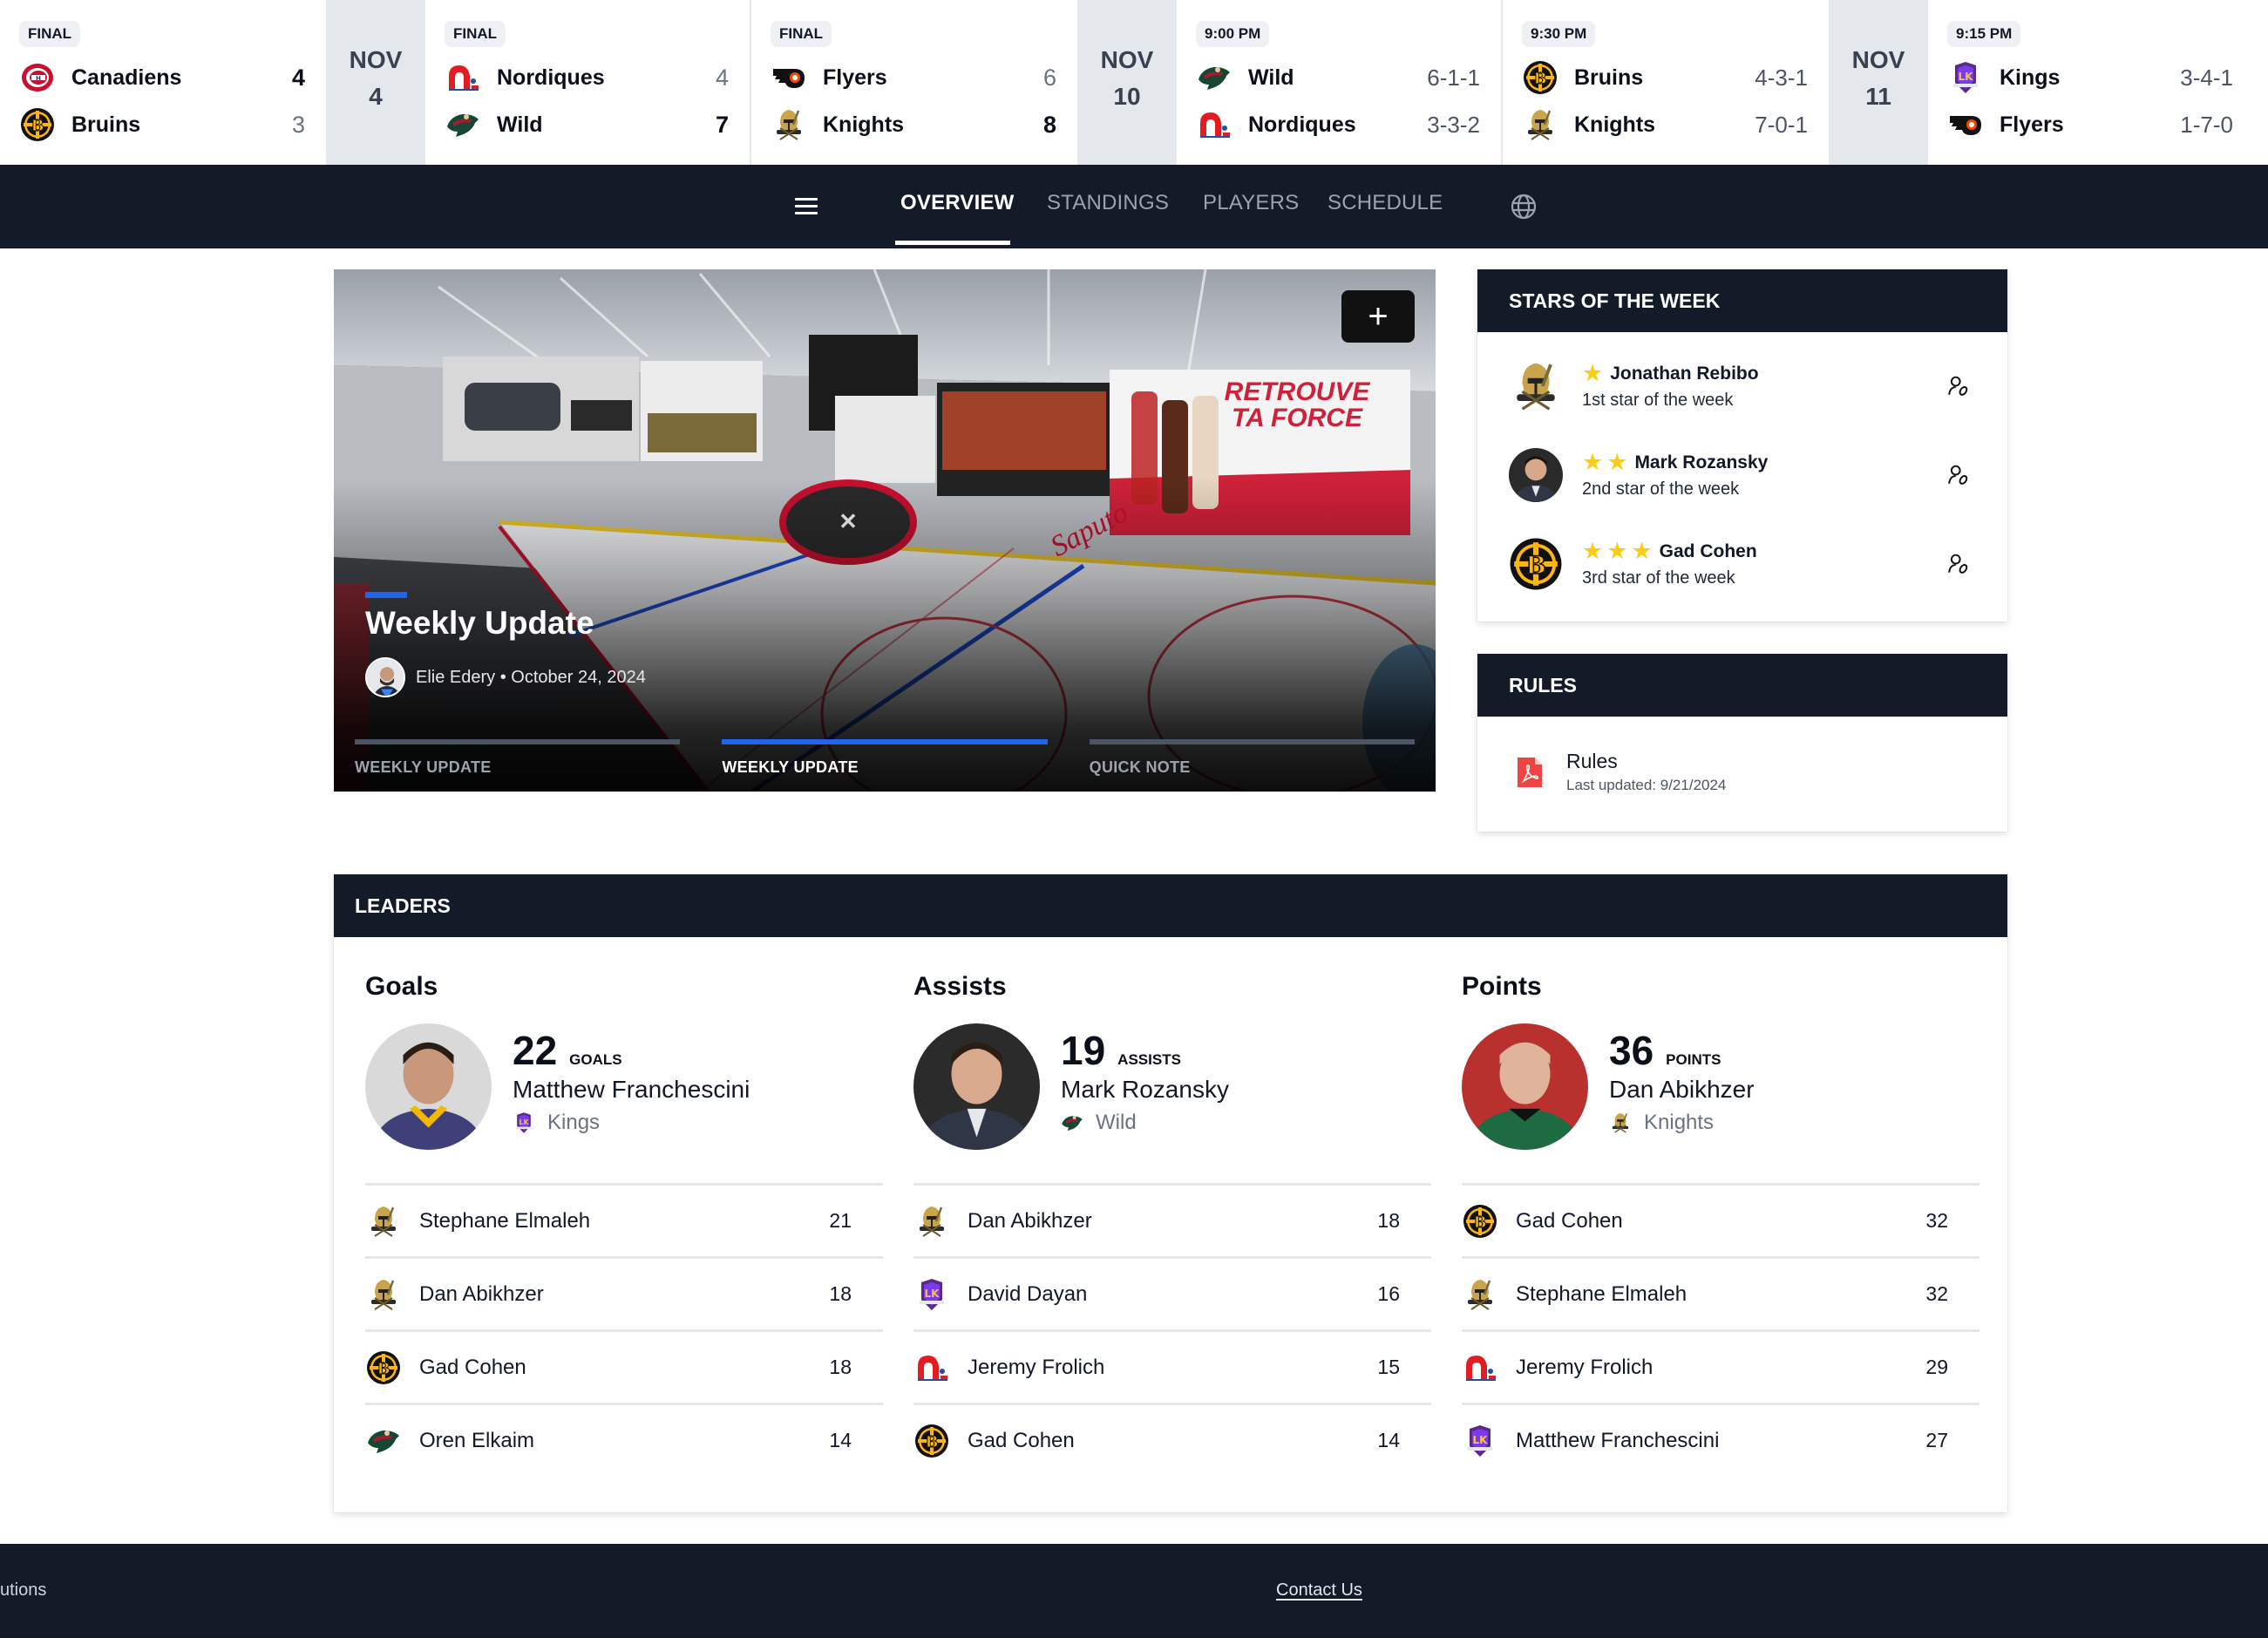 The image size is (2268, 1638). What do you see at coordinates (1340, 82) in the screenshot?
I see `game-card: 9:00 PM Wild 6-1-1 Nordiques 3-3-2` at bounding box center [1340, 82].